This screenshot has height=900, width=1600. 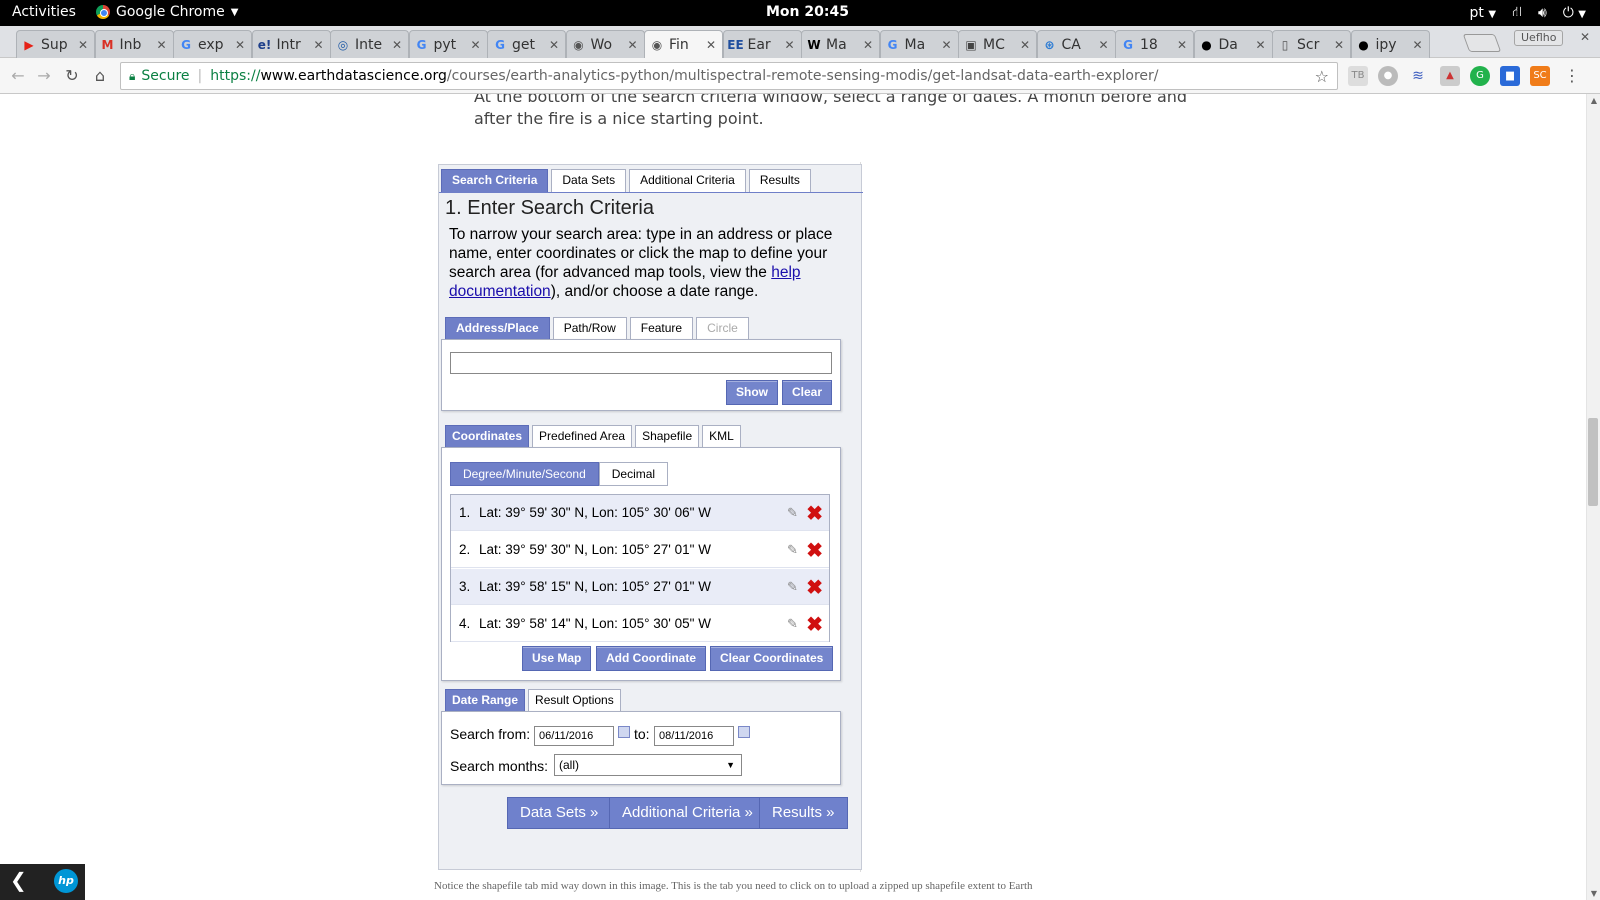 What do you see at coordinates (44, 76) in the screenshot?
I see `forward-icon: →` at bounding box center [44, 76].